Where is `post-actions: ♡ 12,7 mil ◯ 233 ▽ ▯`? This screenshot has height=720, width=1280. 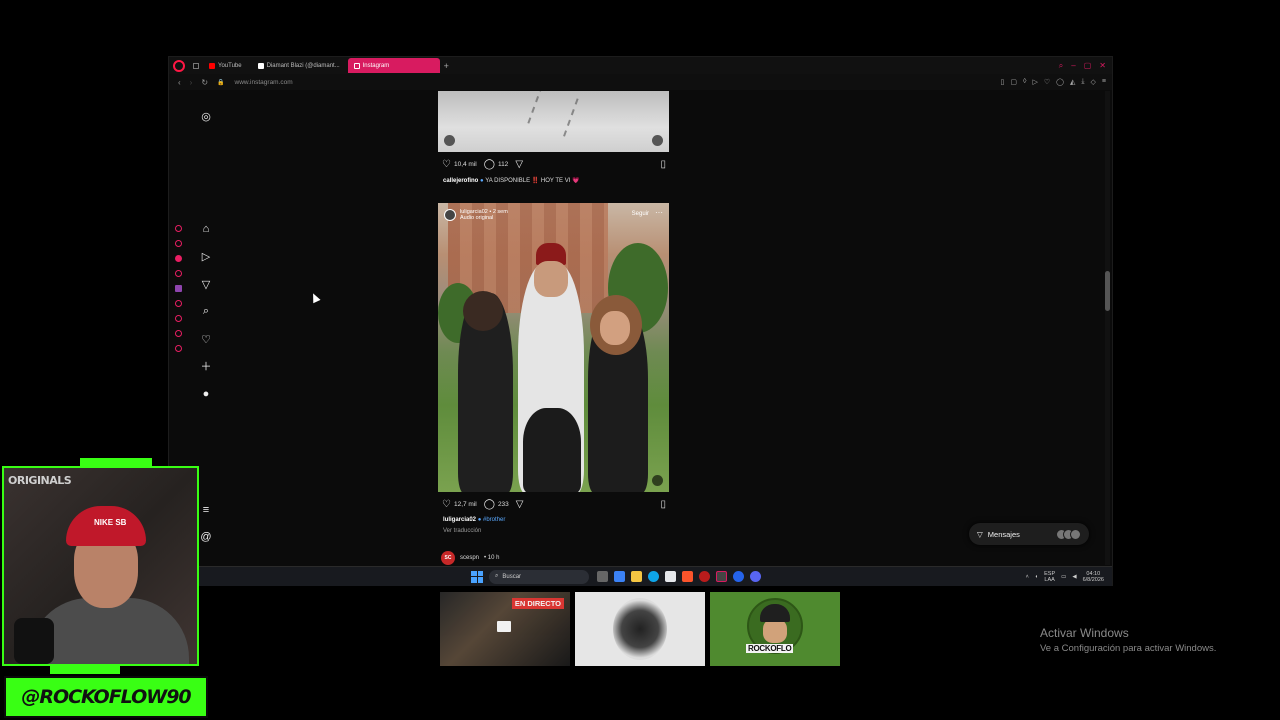 post-actions: ♡ 12,7 mil ◯ 233 ▽ ▯ is located at coordinates (554, 504).